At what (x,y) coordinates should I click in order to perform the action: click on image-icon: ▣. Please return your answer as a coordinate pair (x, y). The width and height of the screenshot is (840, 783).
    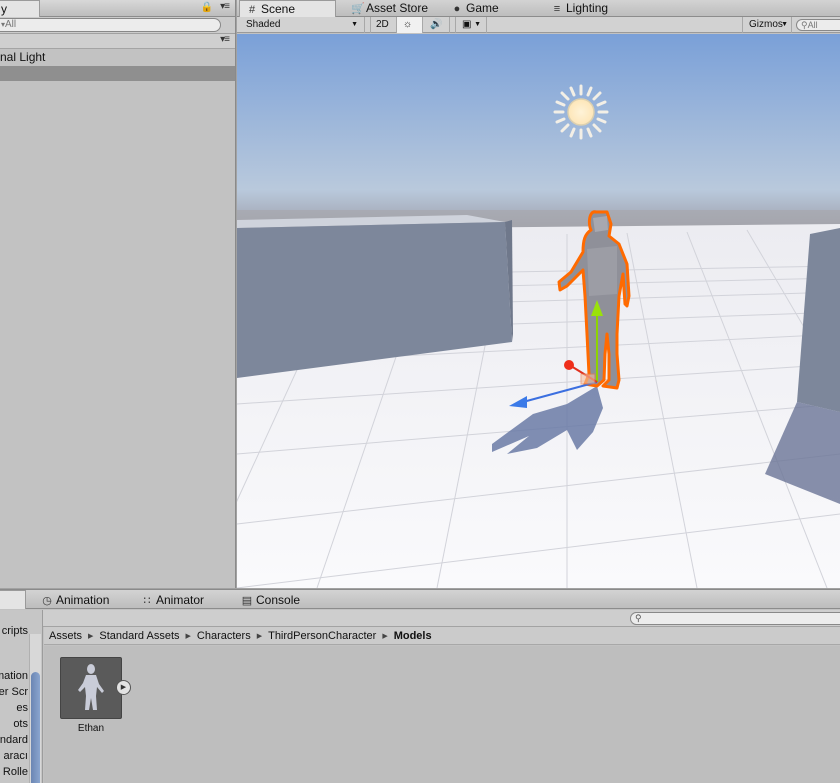
    Looking at the image, I should click on (467, 24).